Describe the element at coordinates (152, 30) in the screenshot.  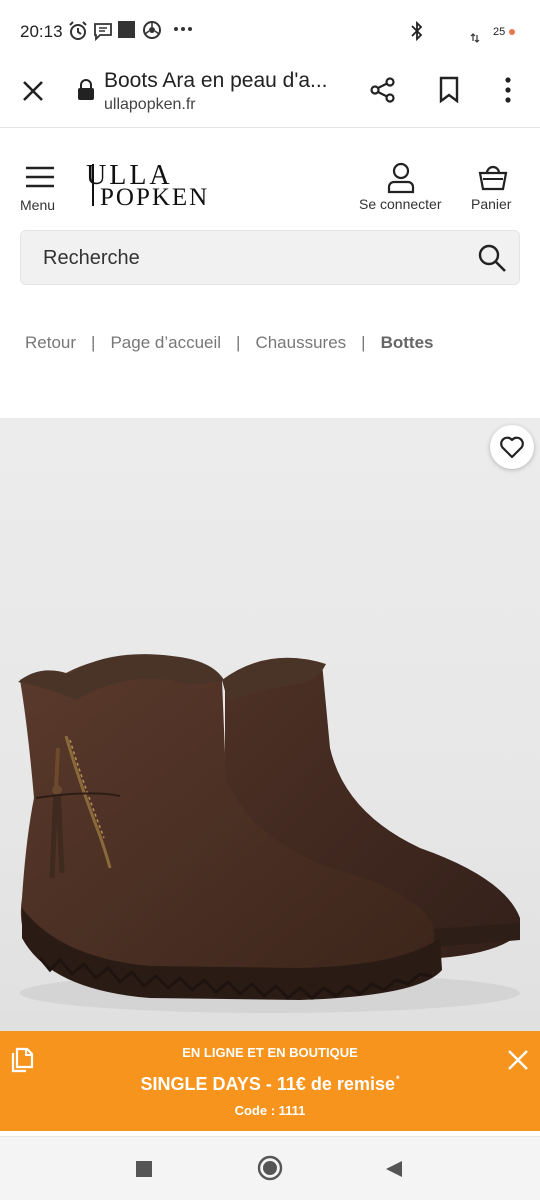
I see `chrome-icon` at that location.